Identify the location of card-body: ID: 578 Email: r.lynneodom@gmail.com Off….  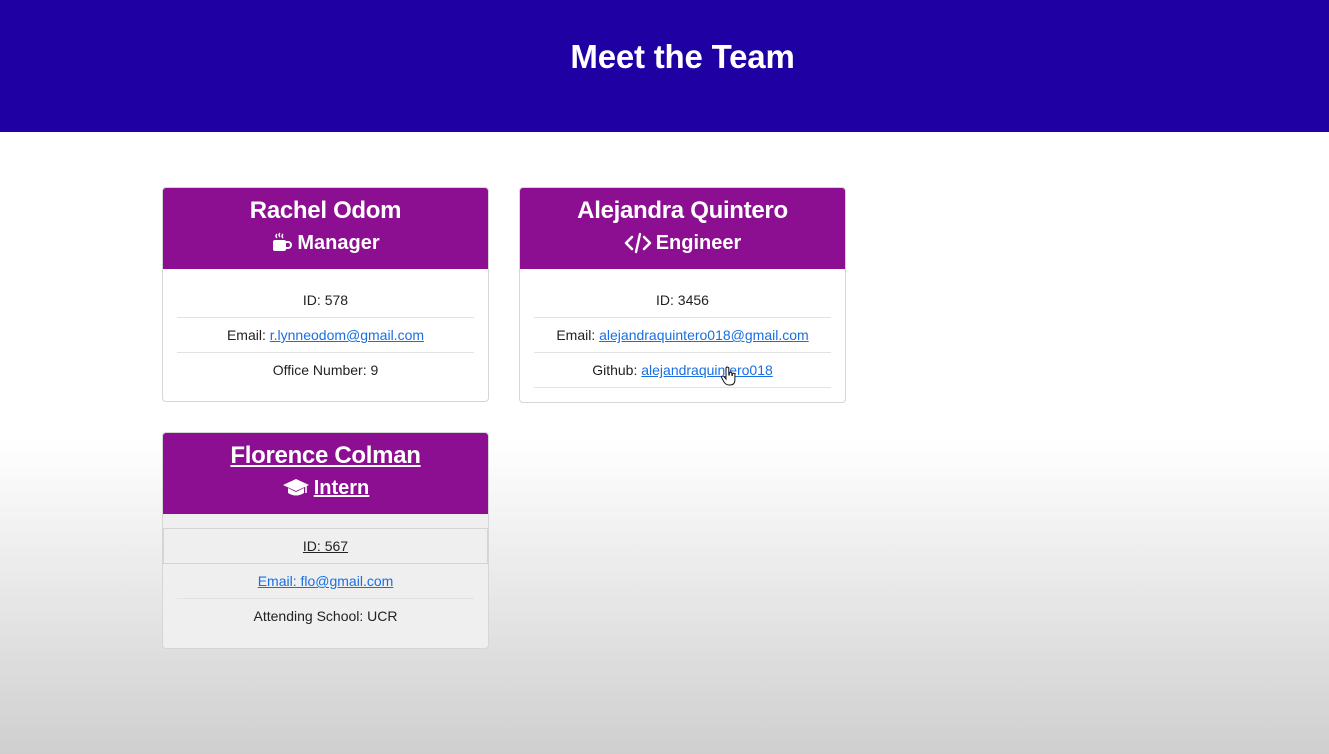
(325, 334).